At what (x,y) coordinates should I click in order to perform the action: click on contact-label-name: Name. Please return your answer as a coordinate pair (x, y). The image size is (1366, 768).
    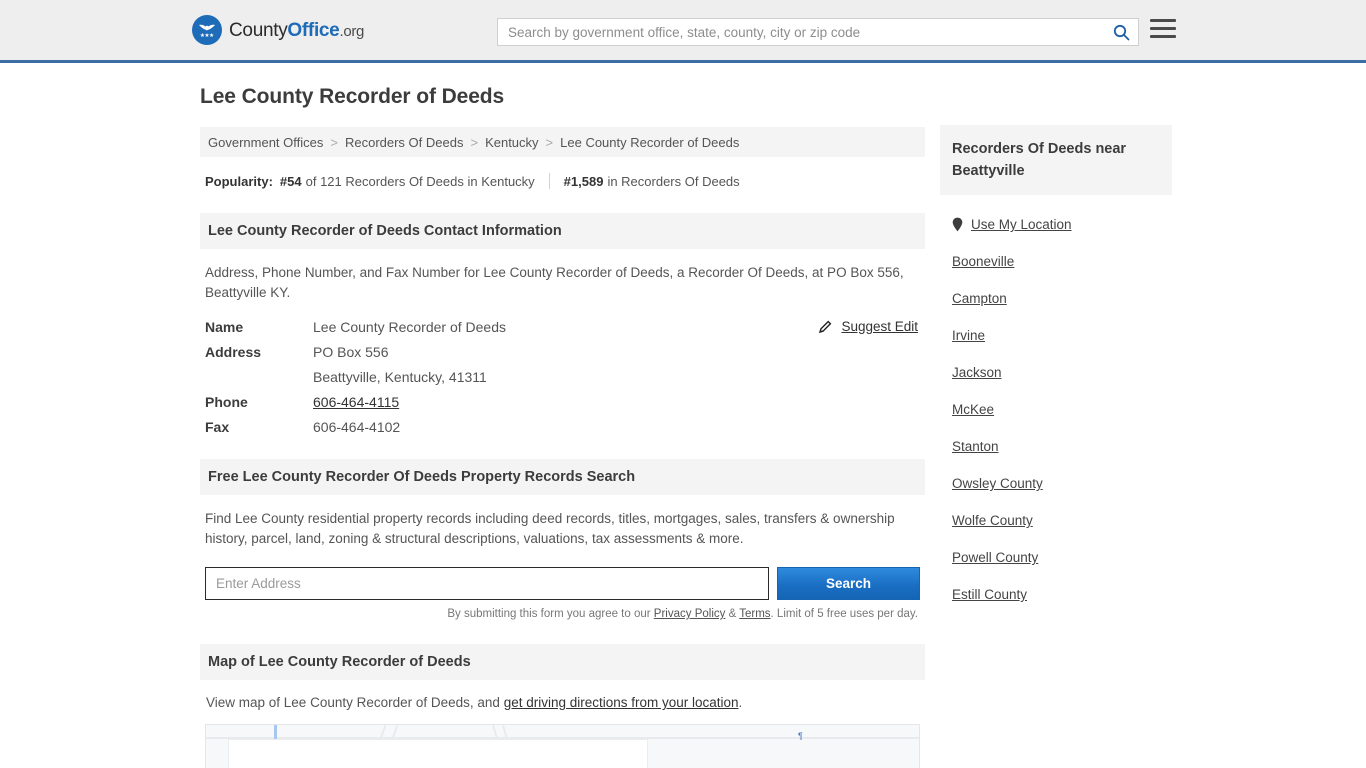
    Looking at the image, I should click on (224, 327).